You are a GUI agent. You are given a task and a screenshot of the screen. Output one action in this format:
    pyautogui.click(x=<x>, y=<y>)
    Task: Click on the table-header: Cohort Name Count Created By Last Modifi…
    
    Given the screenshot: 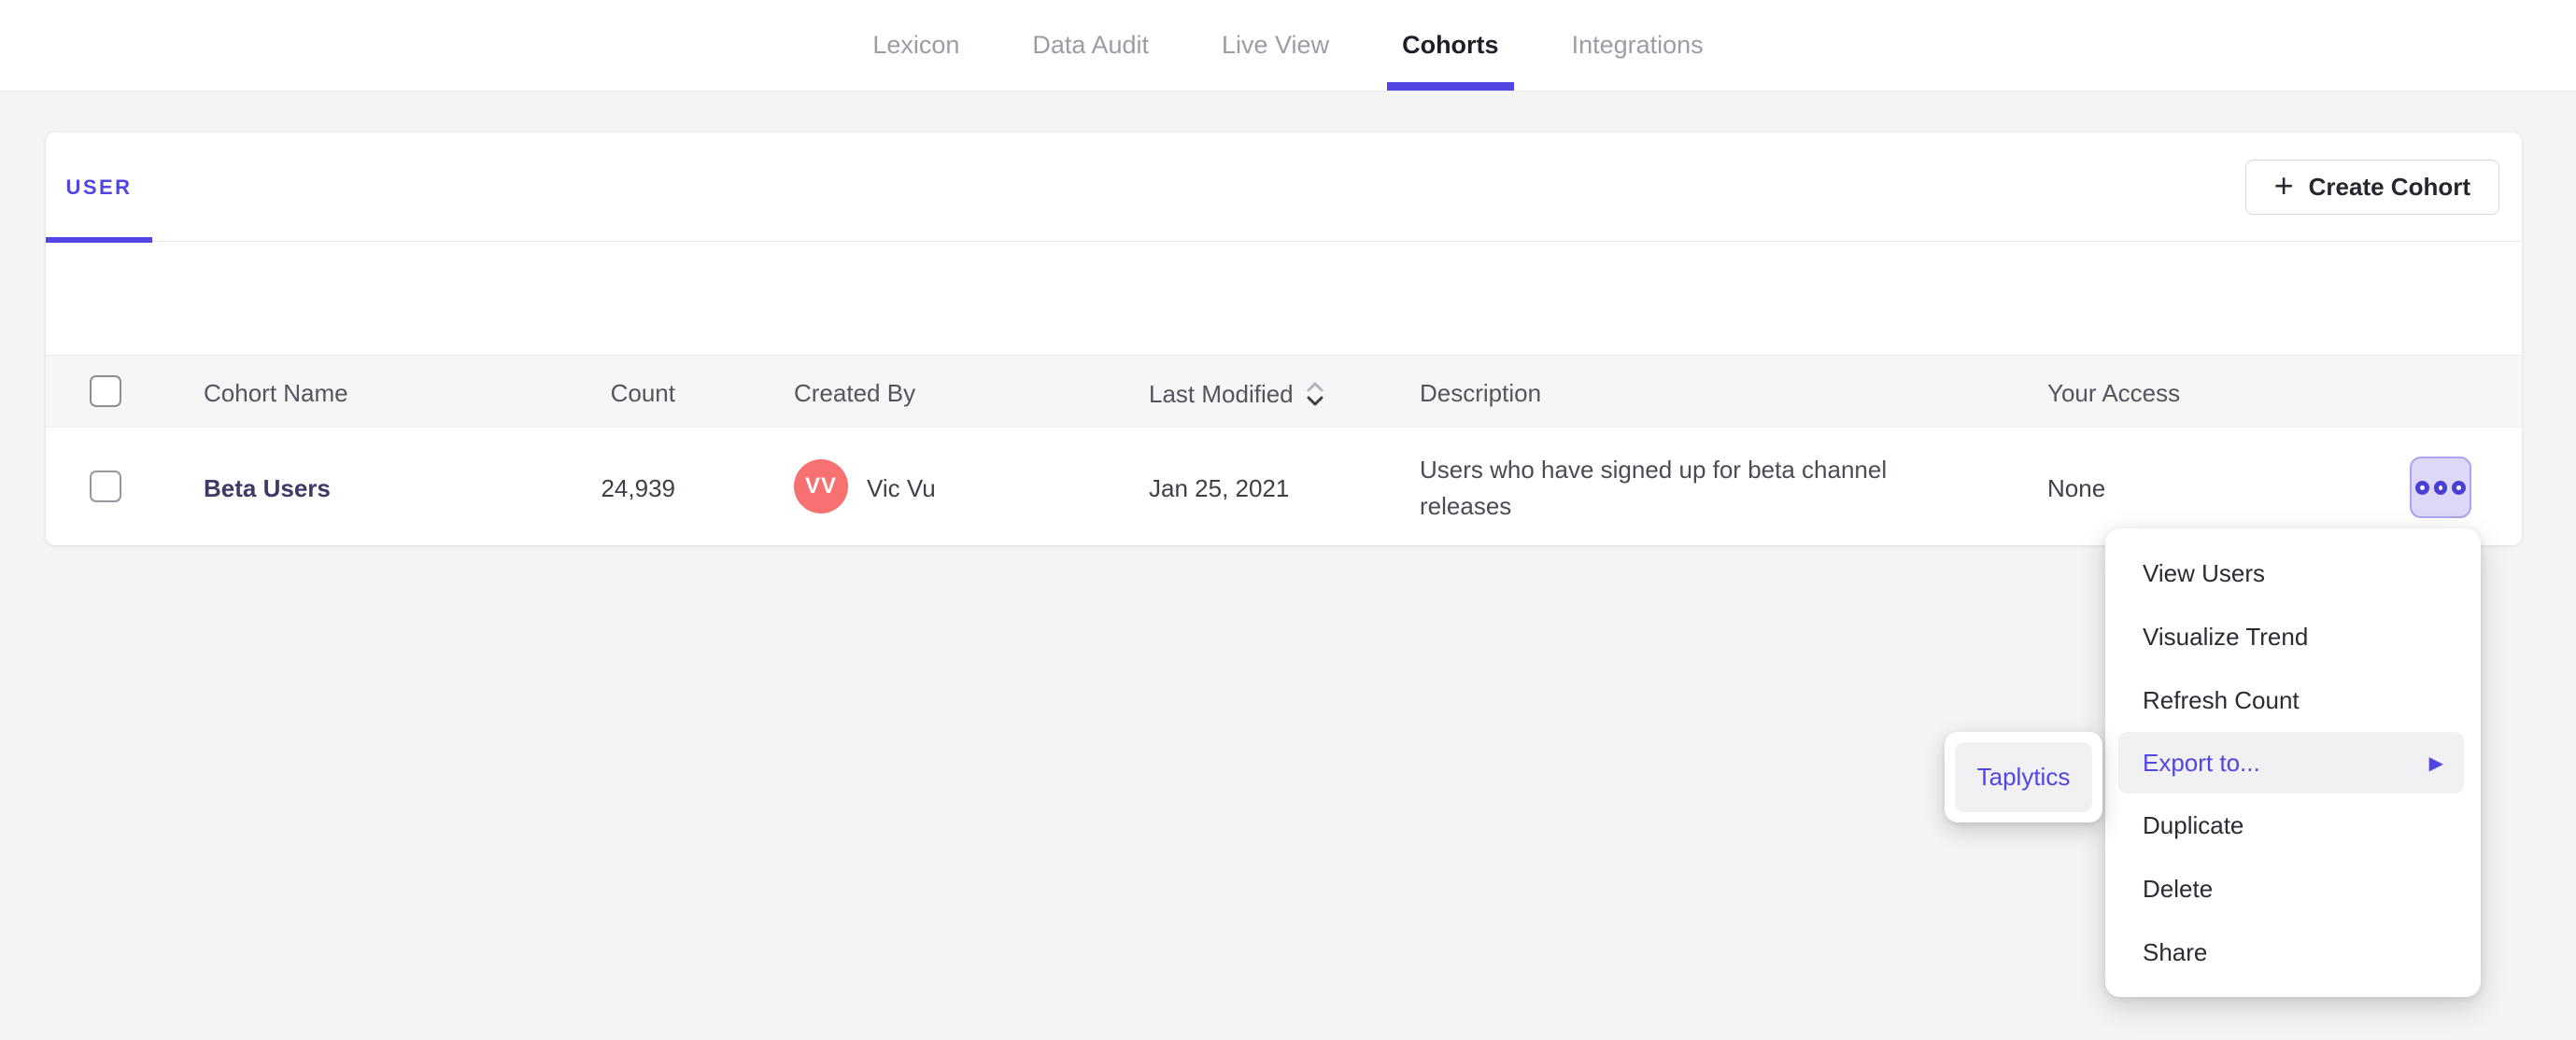 What is the action you would take?
    pyautogui.click(x=1284, y=391)
    